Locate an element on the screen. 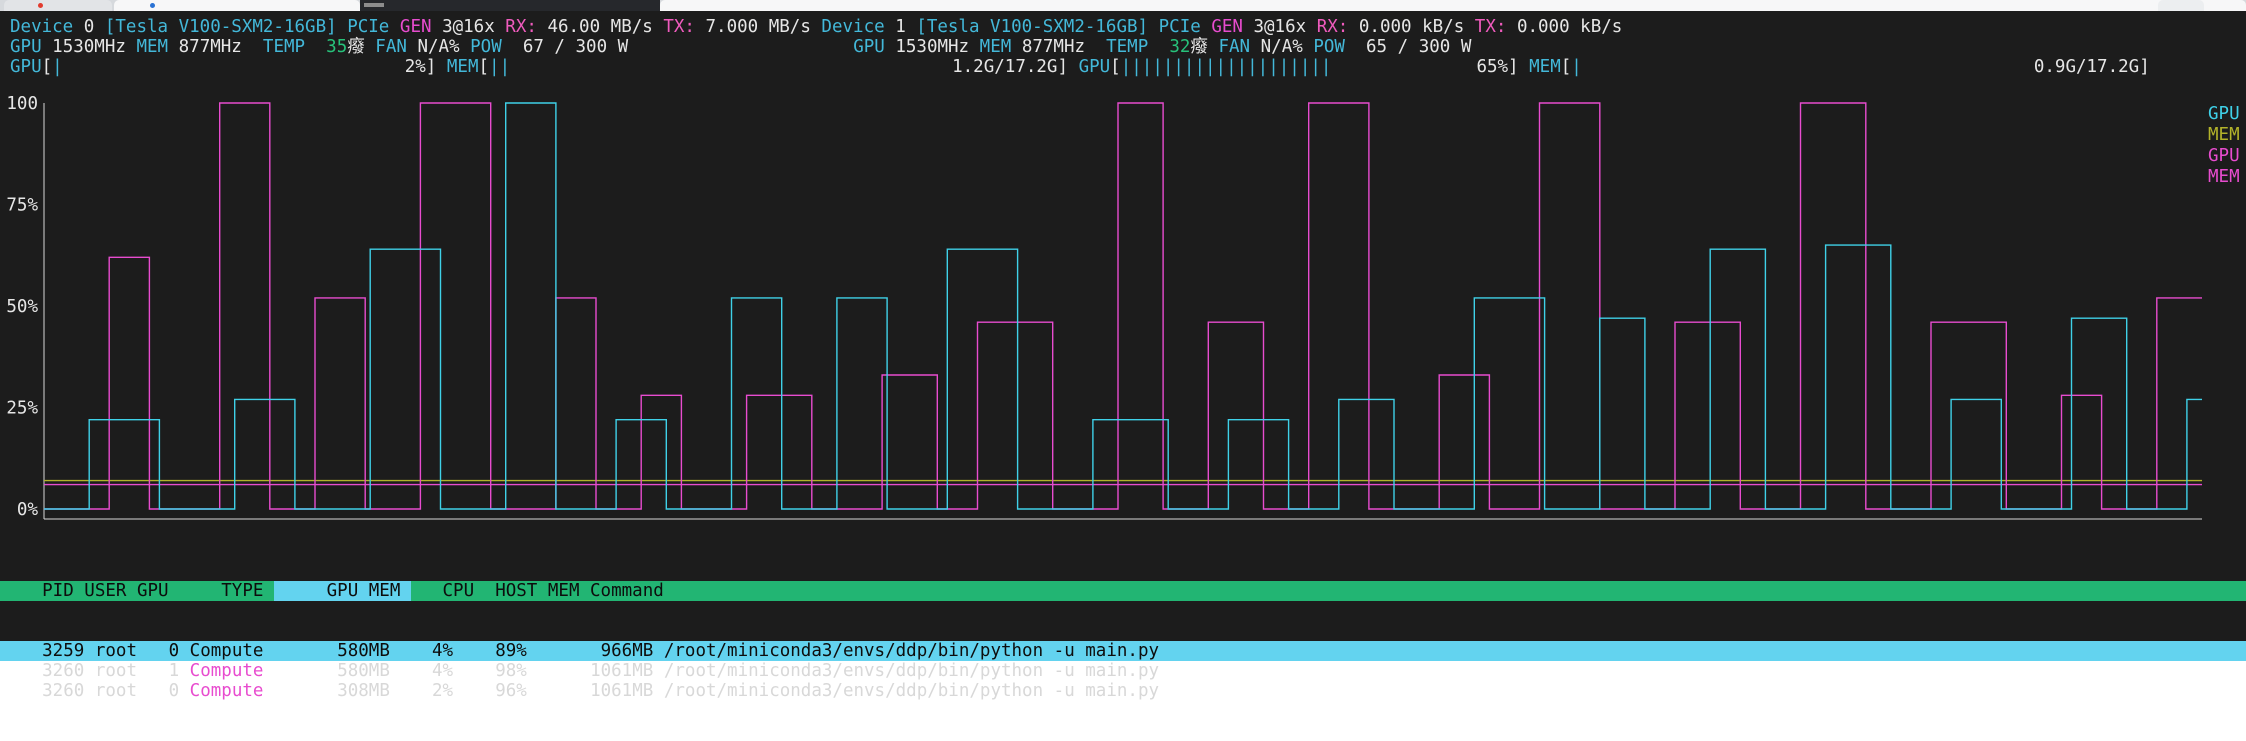  process-cpu: 89% is located at coordinates (490, 651).